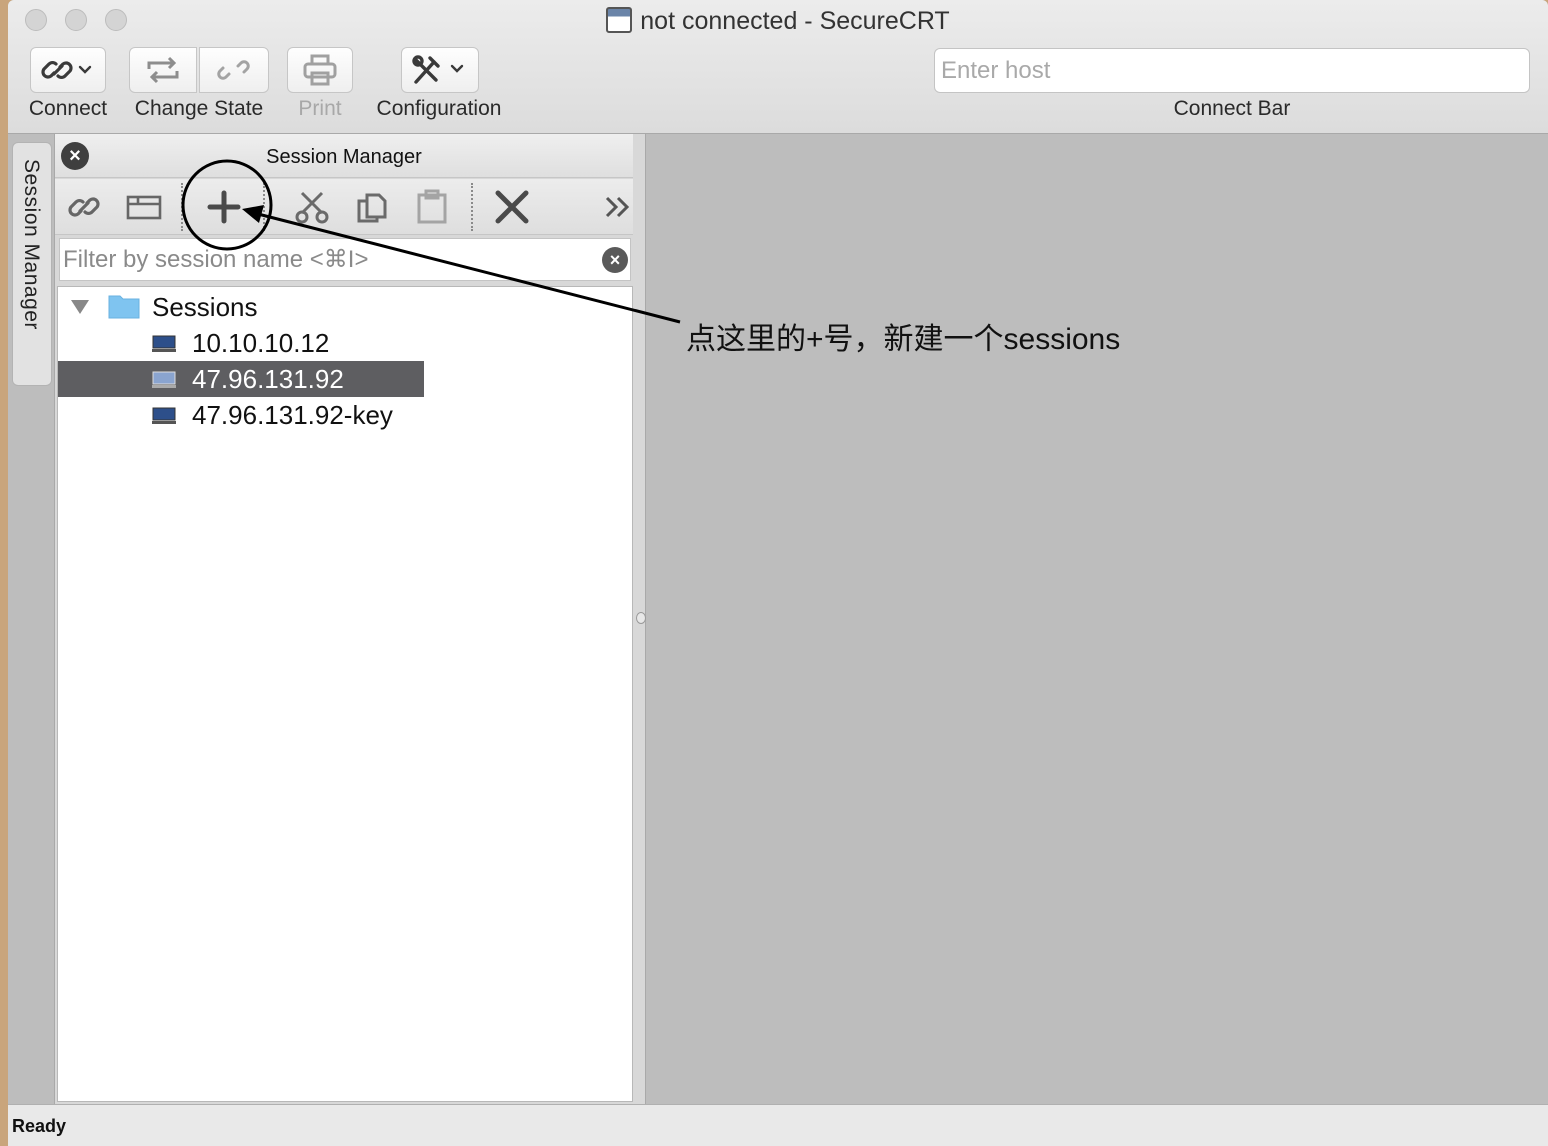  I want to click on link-icon, so click(84, 207).